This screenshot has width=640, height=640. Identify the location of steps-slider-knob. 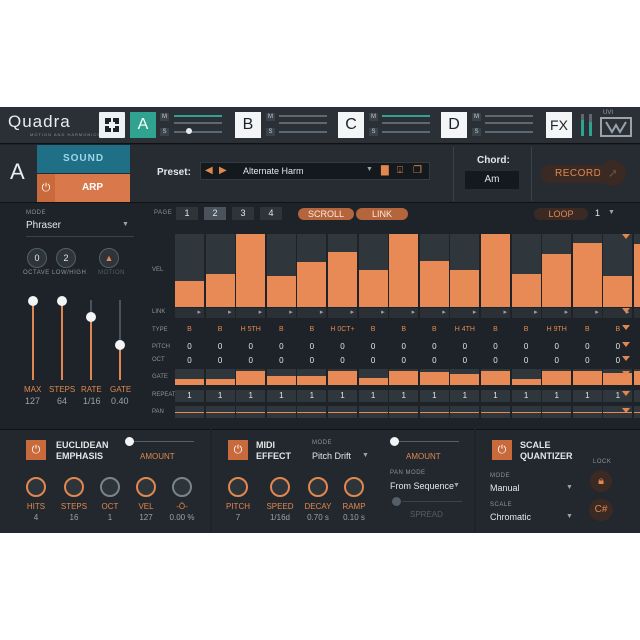
(62, 301).